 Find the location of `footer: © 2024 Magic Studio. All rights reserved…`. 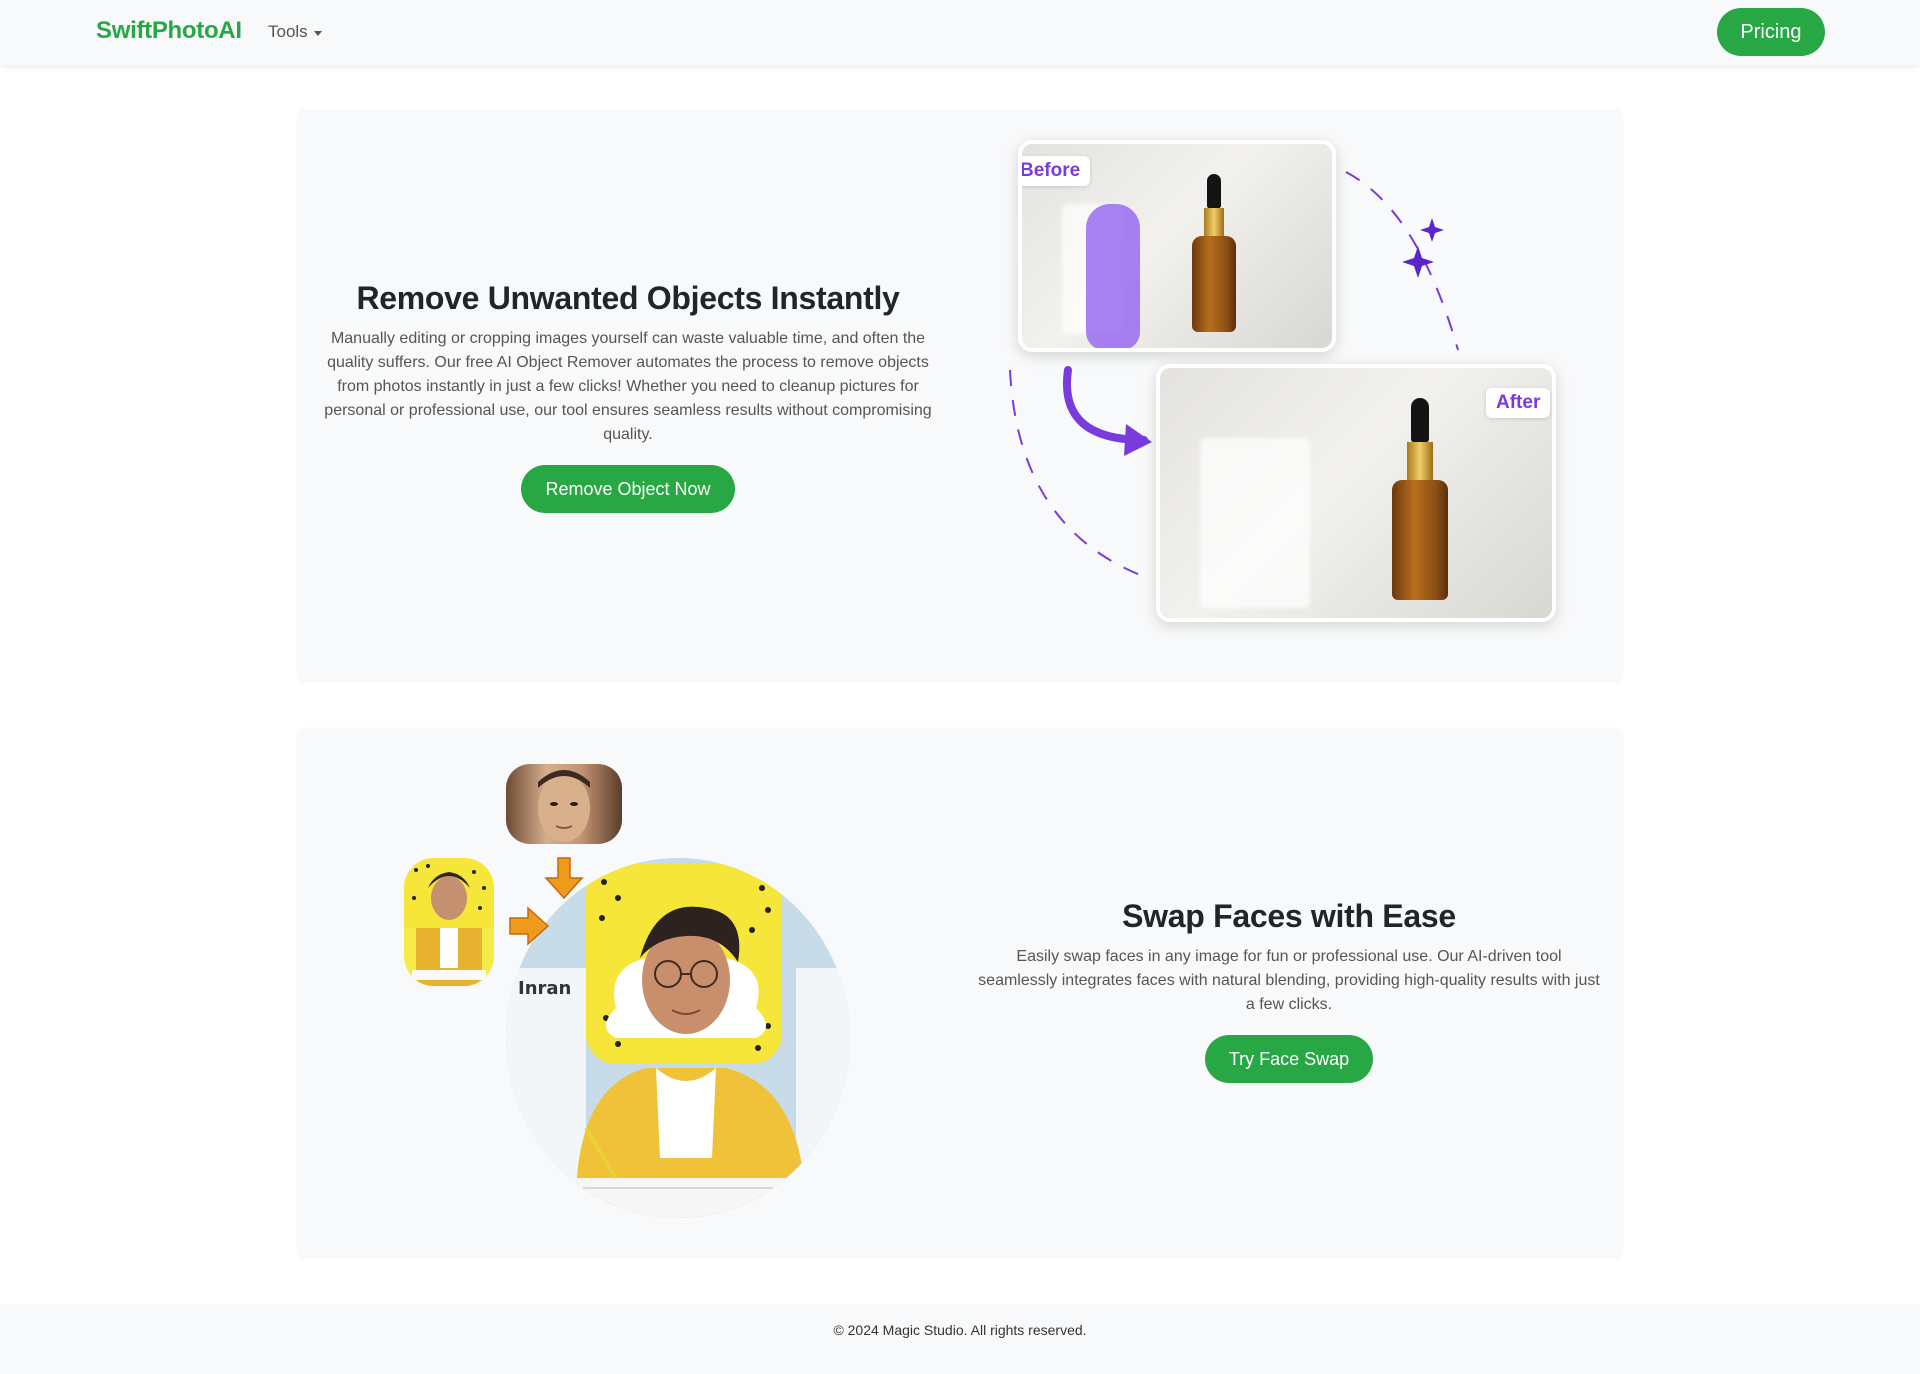

footer: © 2024 Magic Studio. All rights reserved… is located at coordinates (960, 1339).